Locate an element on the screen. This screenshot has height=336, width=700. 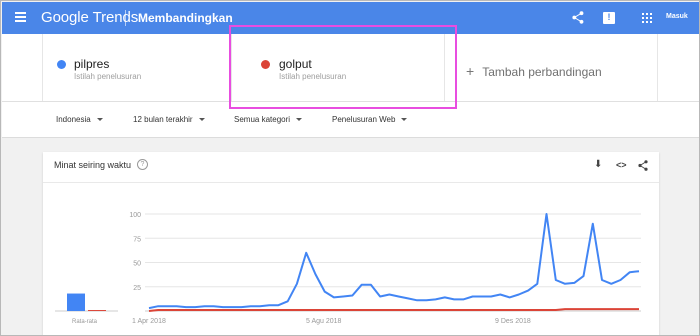
page-title: Membandingkan is located at coordinates (185, 18).